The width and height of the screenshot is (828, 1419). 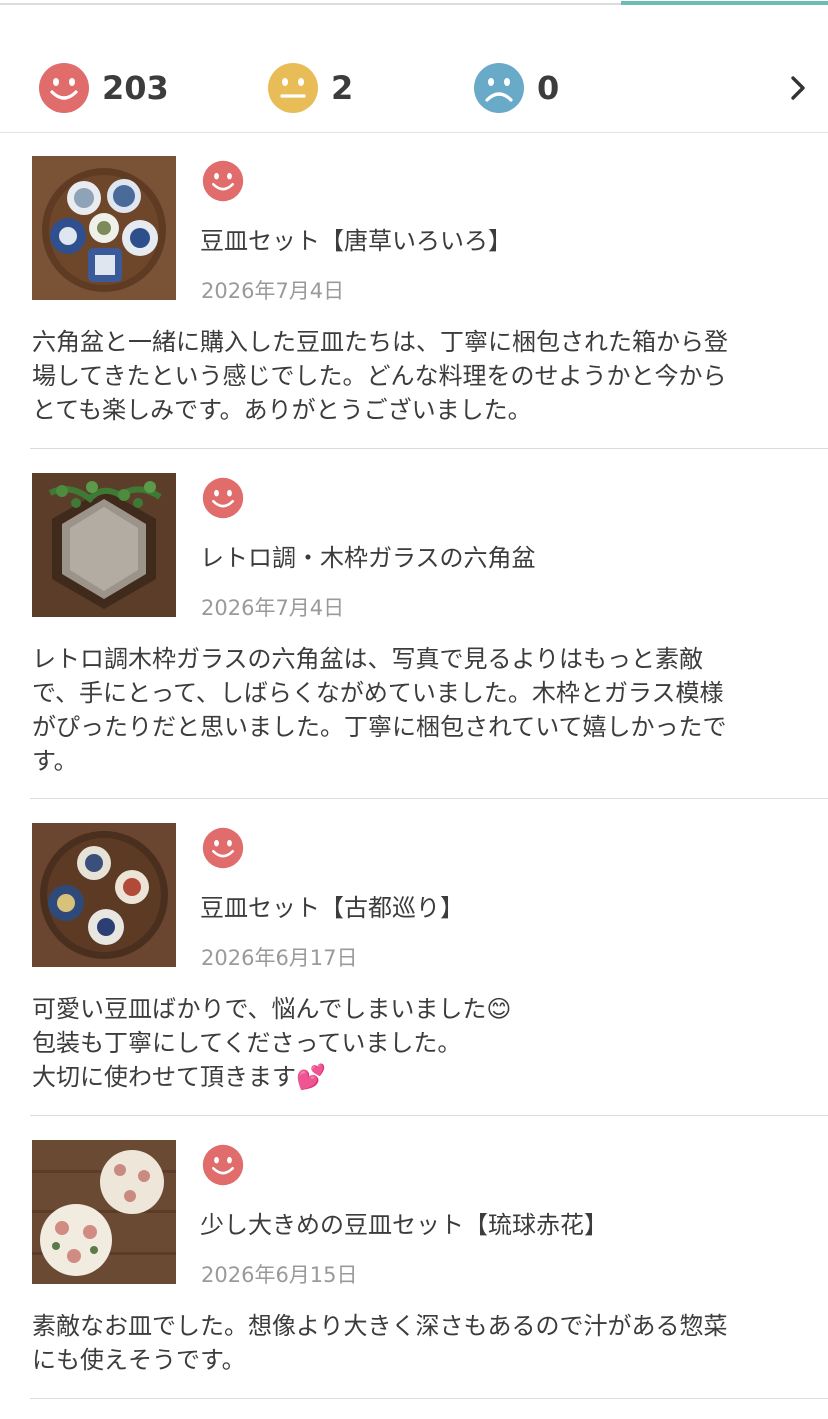 I want to click on review-text-line: 包装も丁寧にしてくださっていました。, so click(x=247, y=1043).